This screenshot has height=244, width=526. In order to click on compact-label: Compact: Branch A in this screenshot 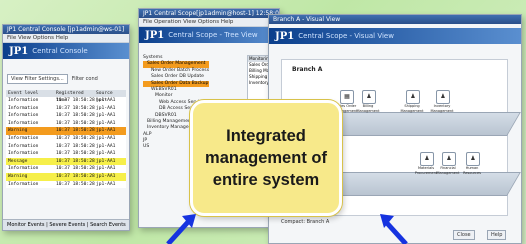, I will do `click(305, 222)`.